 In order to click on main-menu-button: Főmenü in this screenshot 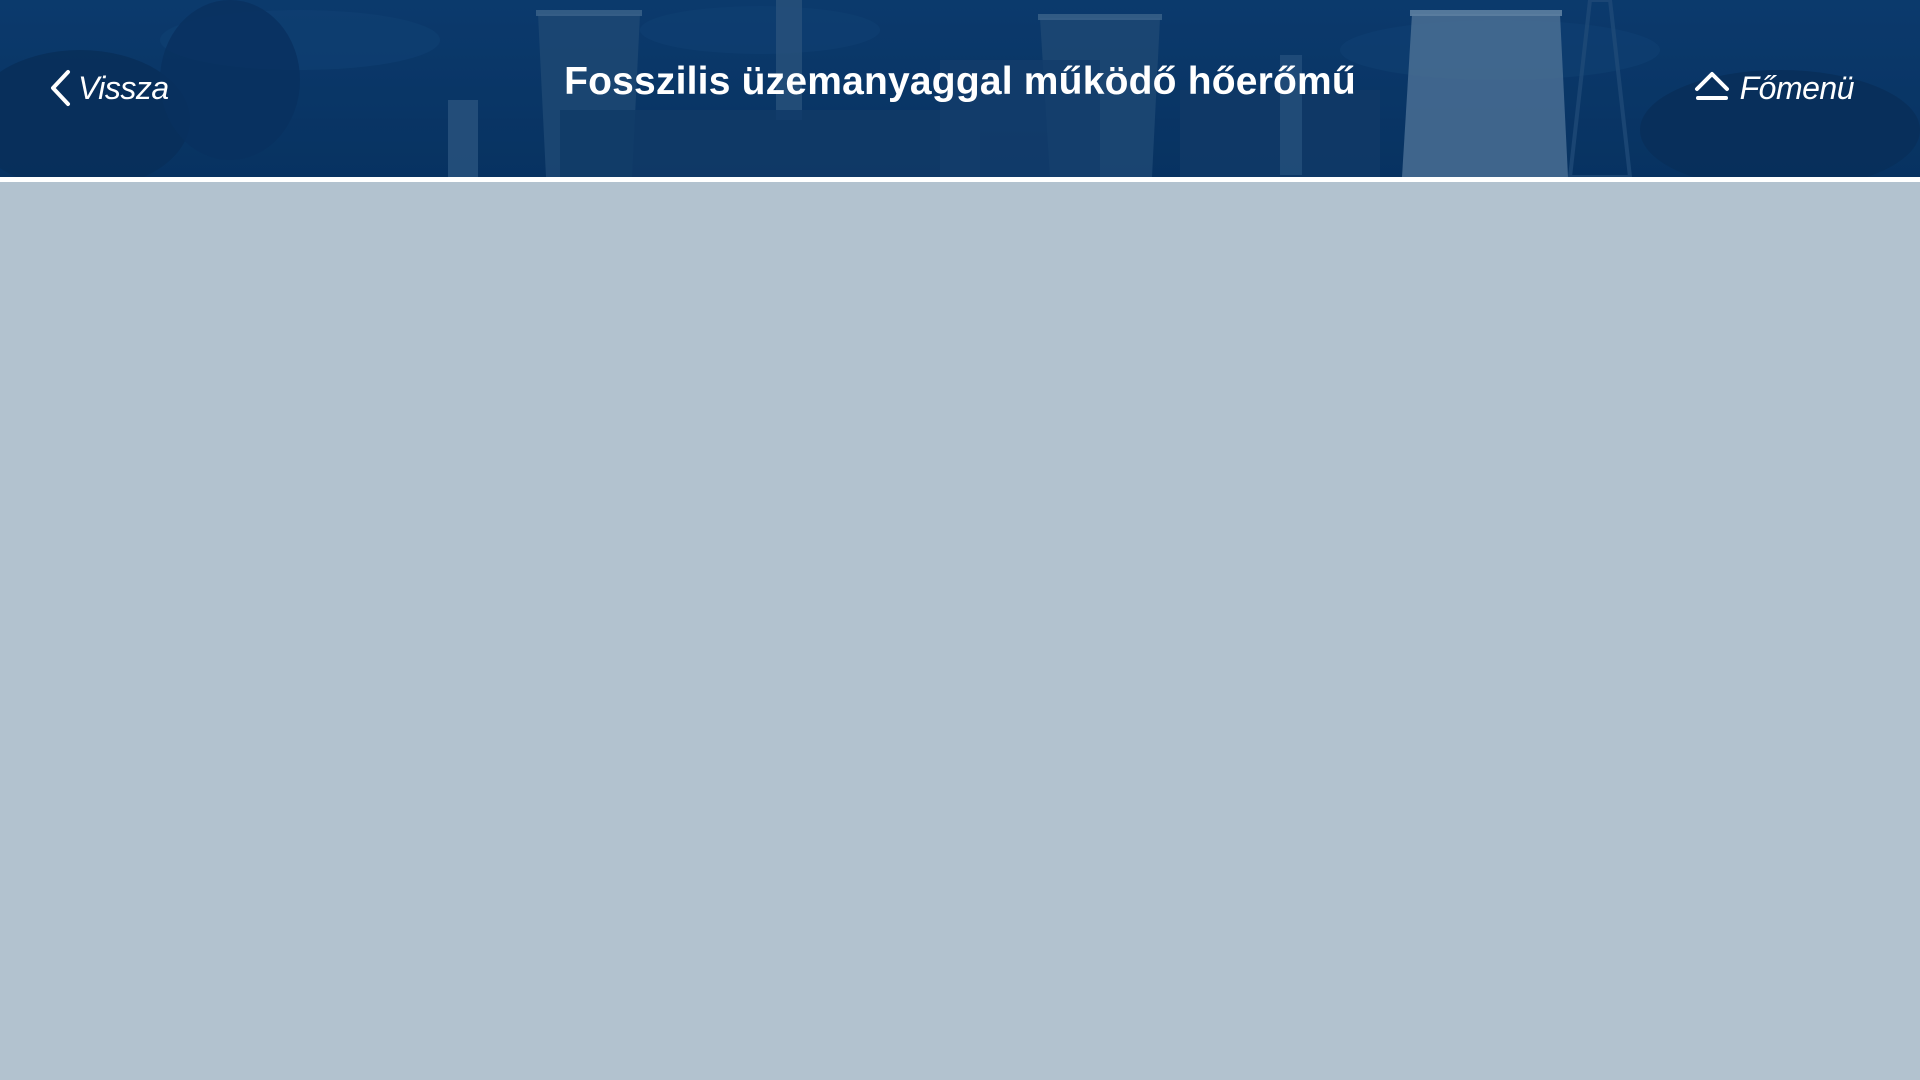, I will do `click(1774, 88)`.